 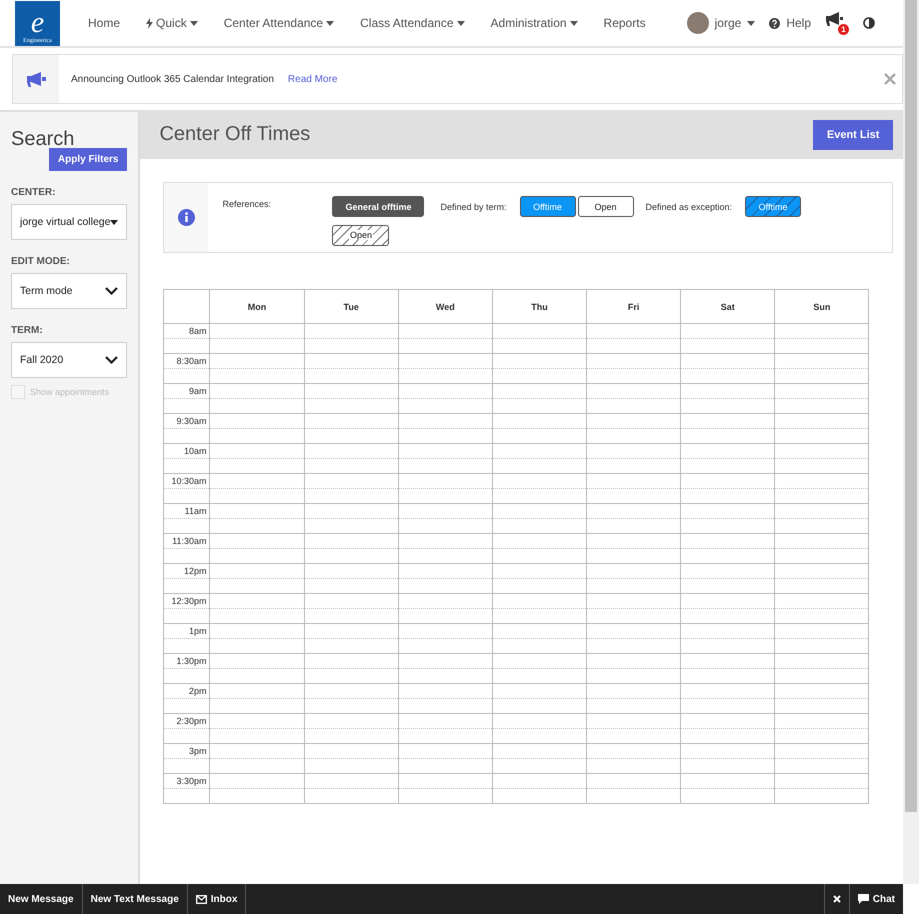 What do you see at coordinates (633, 307) in the screenshot?
I see `day-header: Fri` at bounding box center [633, 307].